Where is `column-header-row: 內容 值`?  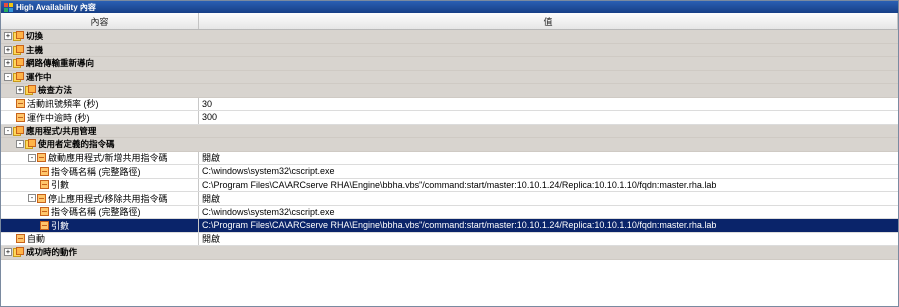
column-header-row: 內容 值 is located at coordinates (449, 21).